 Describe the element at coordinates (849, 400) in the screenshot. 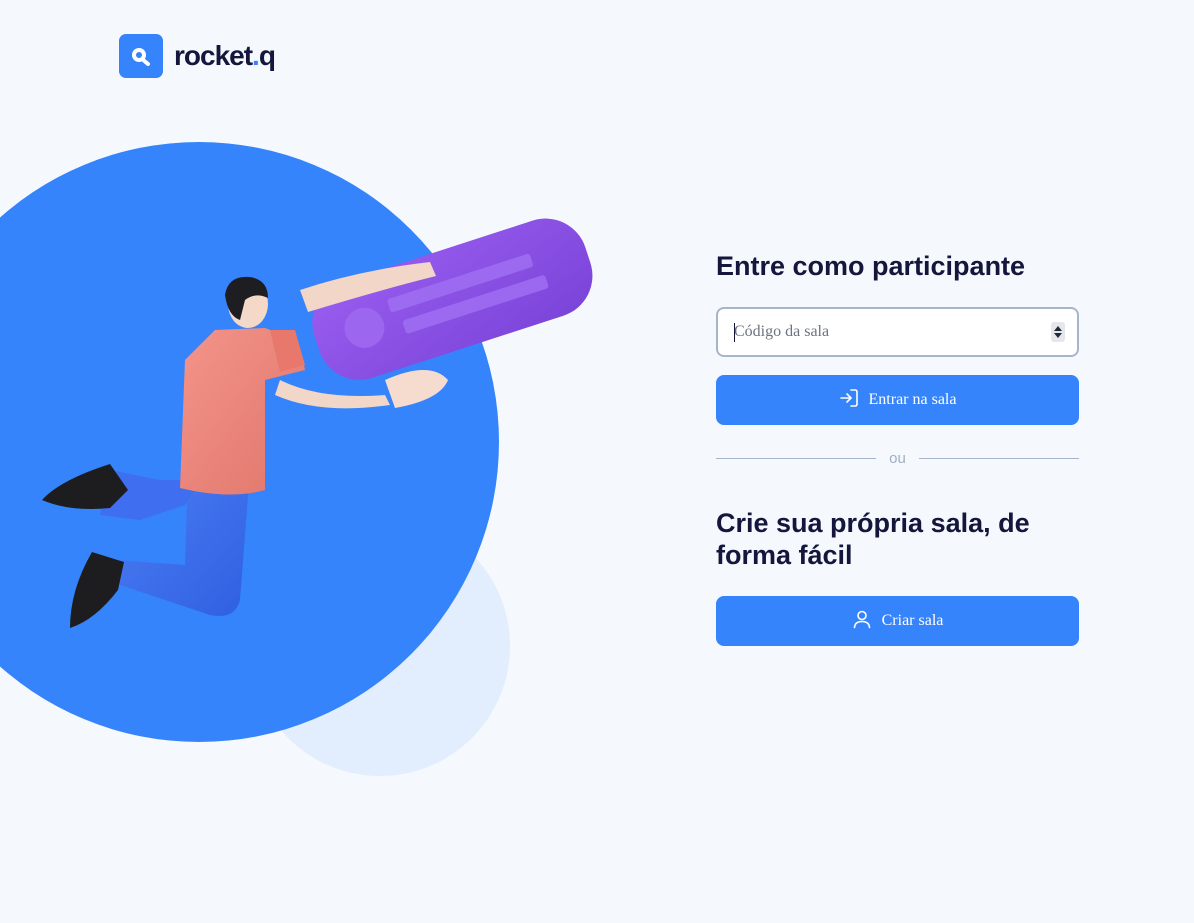

I see `log-in-icon` at that location.